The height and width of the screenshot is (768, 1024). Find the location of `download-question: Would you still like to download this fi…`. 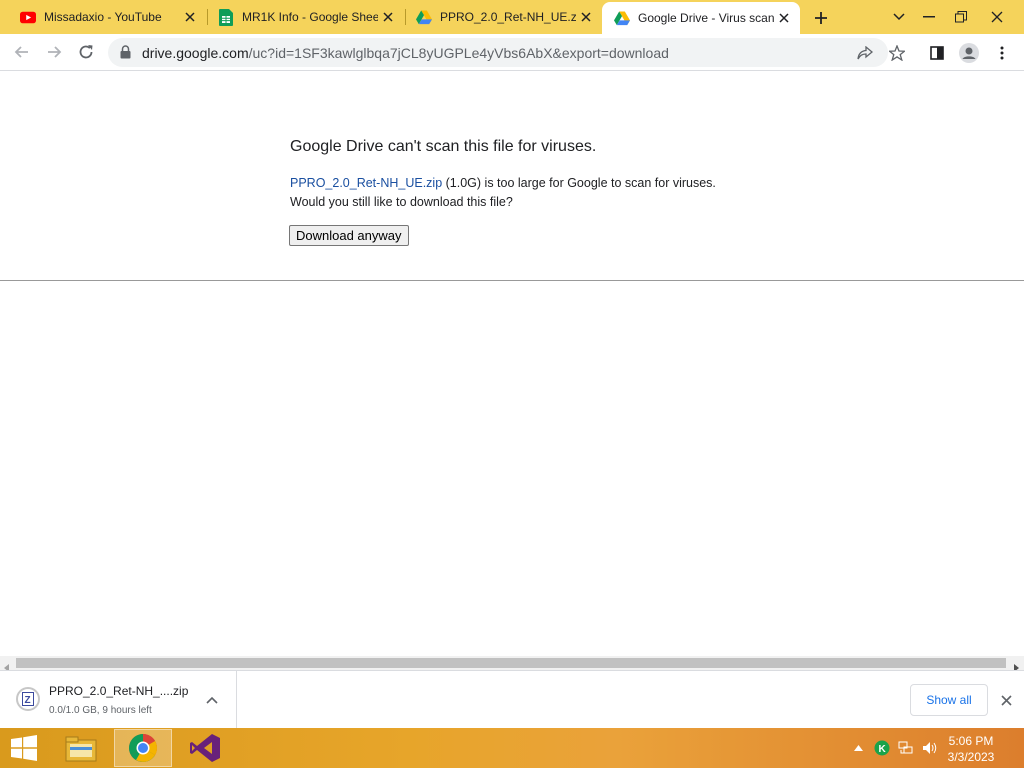

download-question: Would you still like to download this fi… is located at coordinates (401, 202).